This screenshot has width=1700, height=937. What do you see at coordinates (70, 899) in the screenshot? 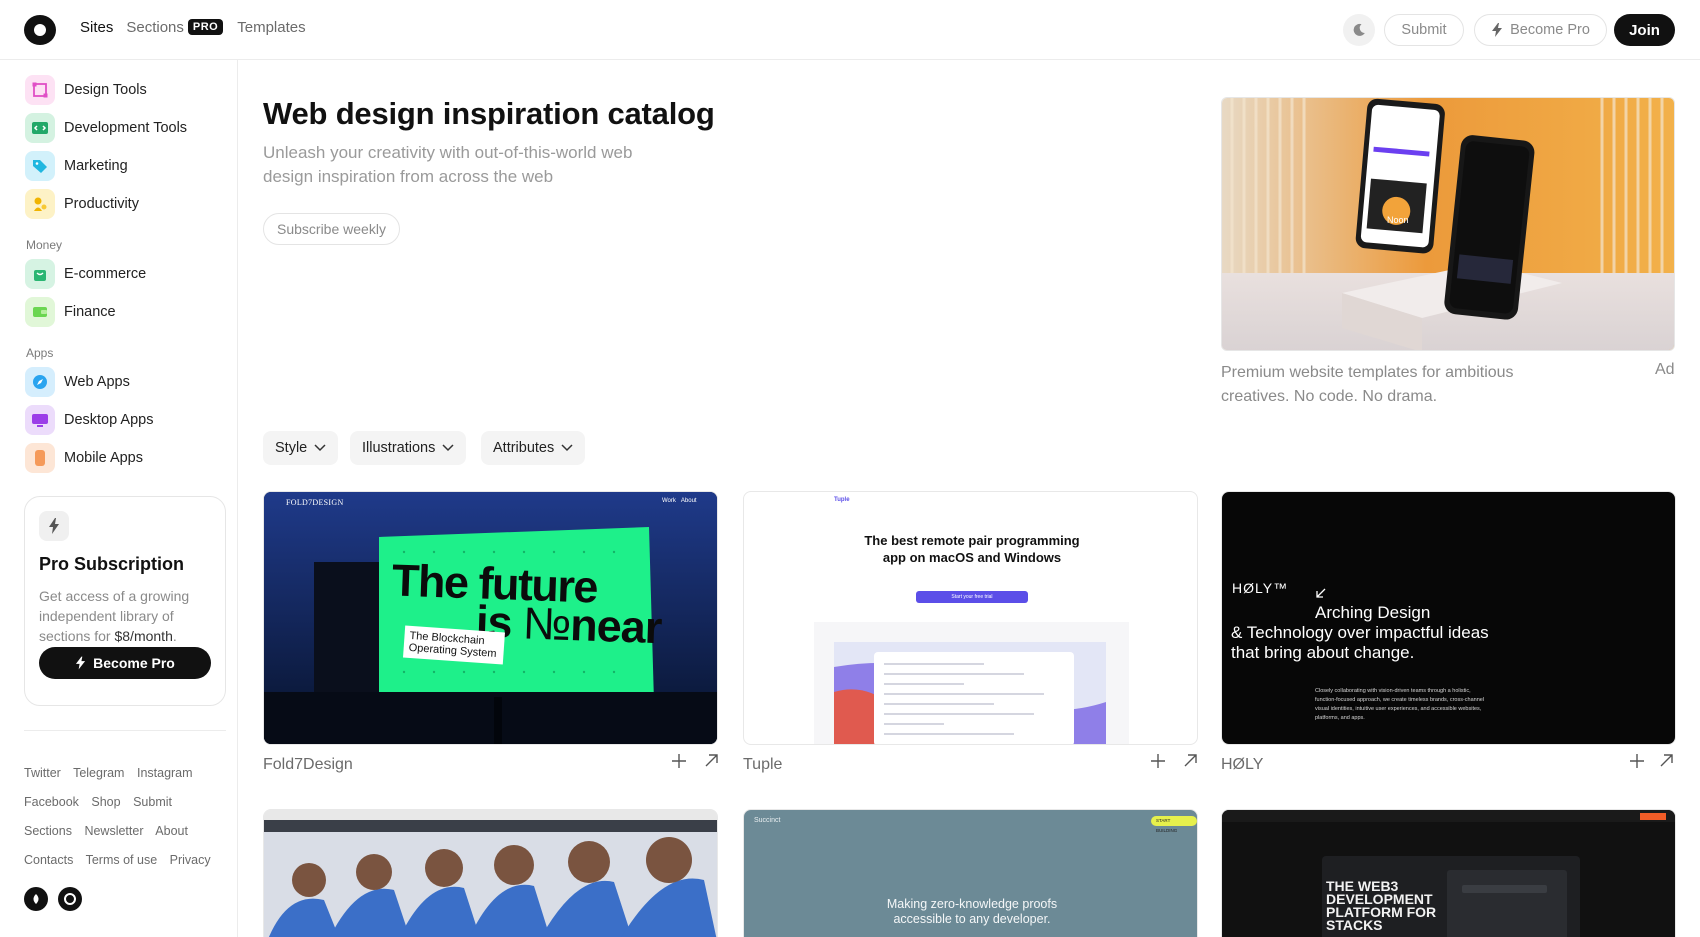
I see `eye-social-icon` at bounding box center [70, 899].